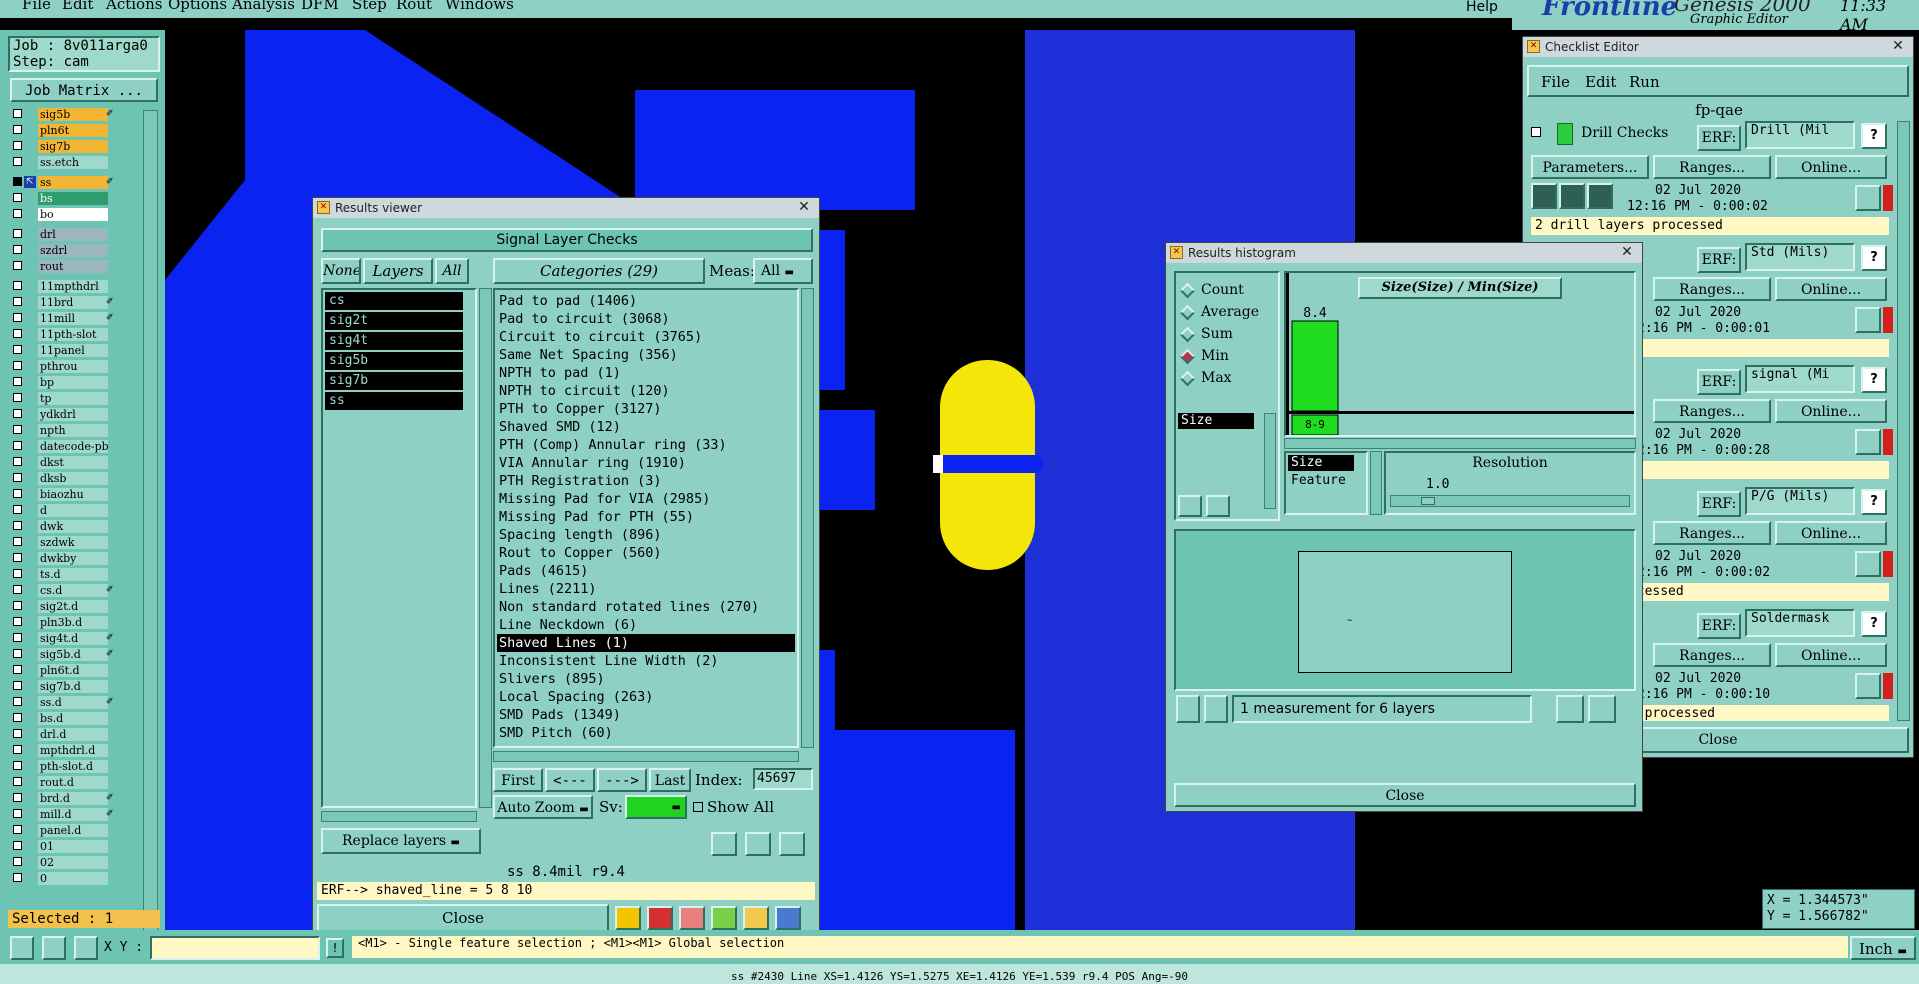 The height and width of the screenshot is (984, 1919). I want to click on prev-button: <---, so click(570, 780).